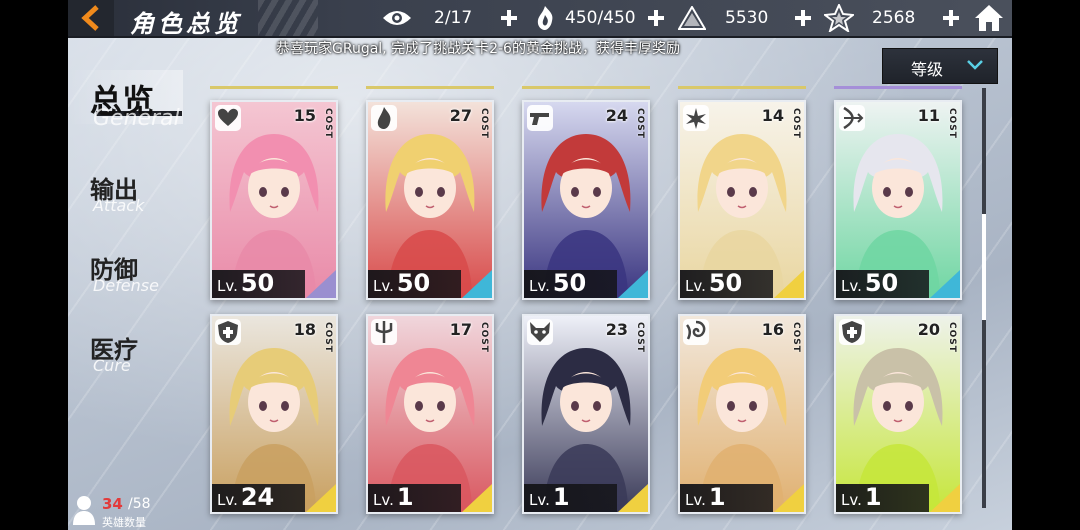 Image resolution: width=1080 pixels, height=530 pixels. I want to click on cost-value: 20, so click(928, 329).